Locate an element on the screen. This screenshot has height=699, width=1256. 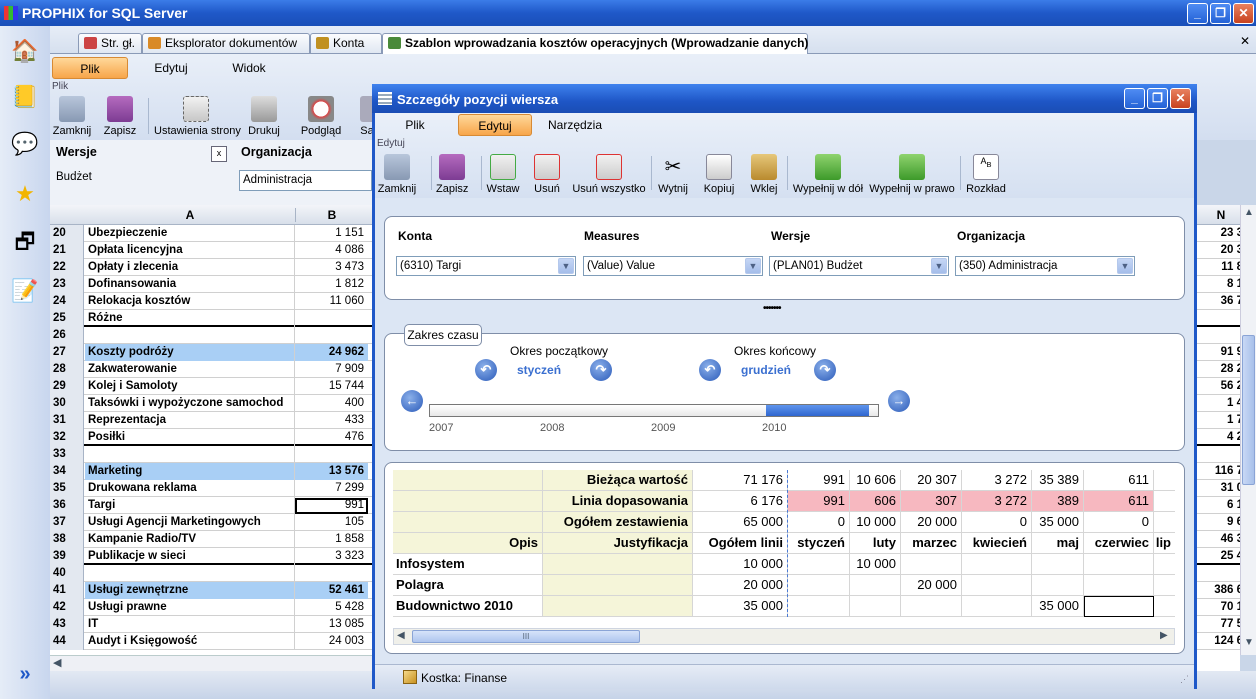
cell-b: 1 858 is located at coordinates (331, 539).